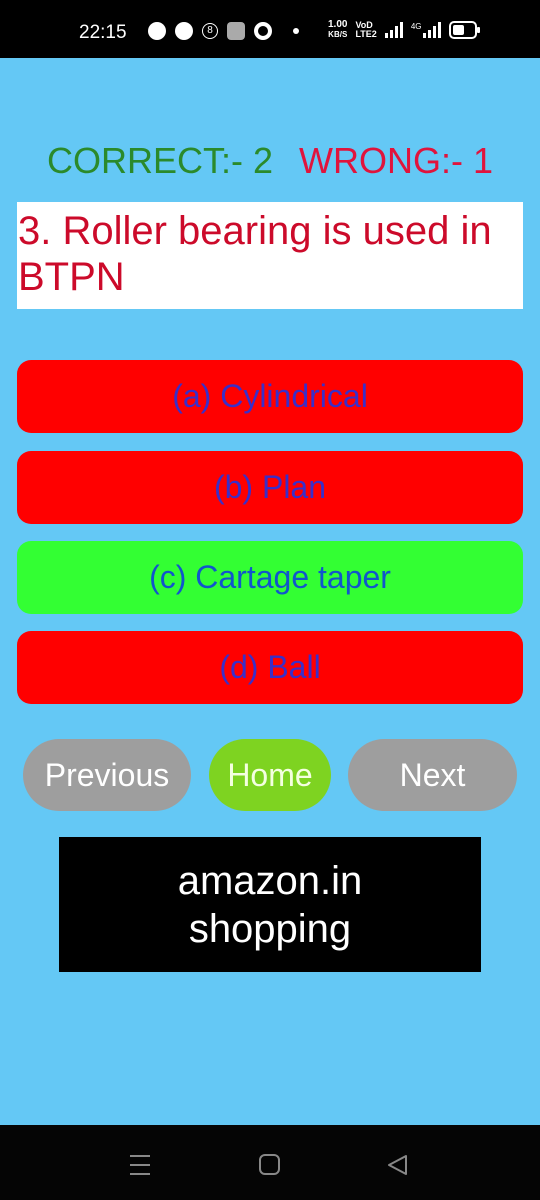 The image size is (540, 1200). Describe the element at coordinates (393, 30) in the screenshot. I see `signal-1-icon` at that location.